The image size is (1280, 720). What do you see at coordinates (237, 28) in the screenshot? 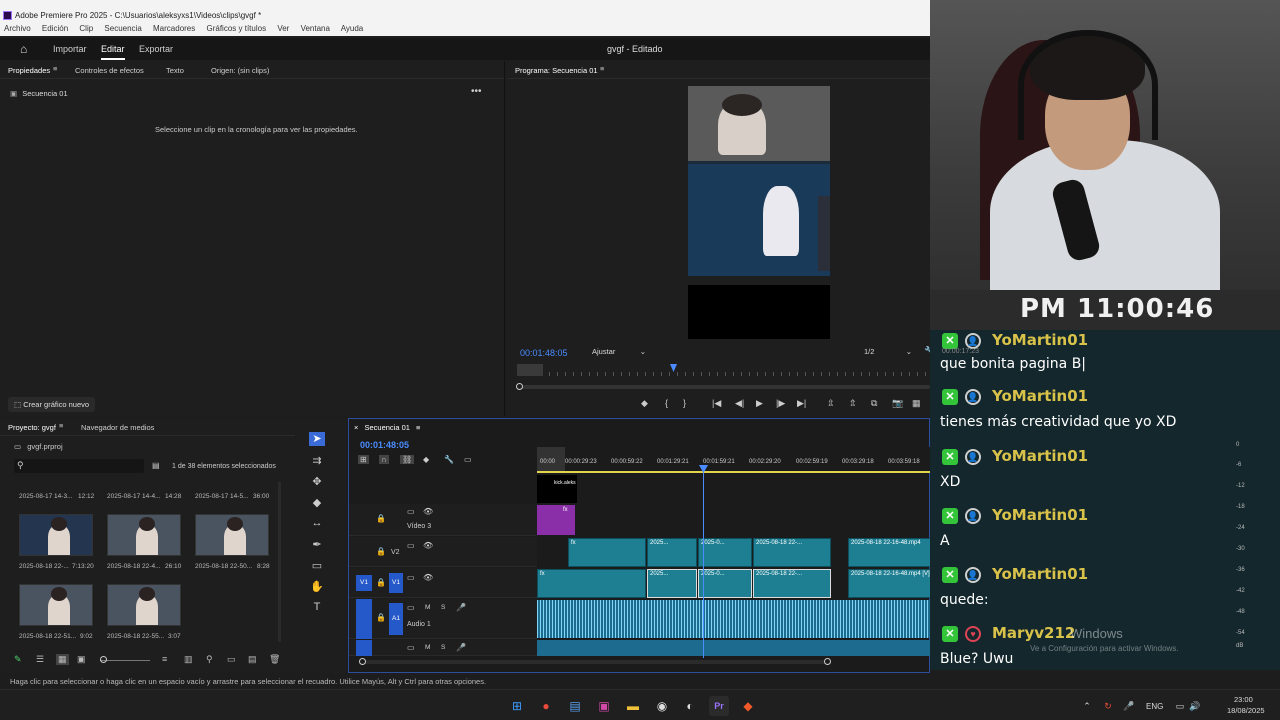
I see `menu-graficos: Gráficos y títulos` at bounding box center [237, 28].